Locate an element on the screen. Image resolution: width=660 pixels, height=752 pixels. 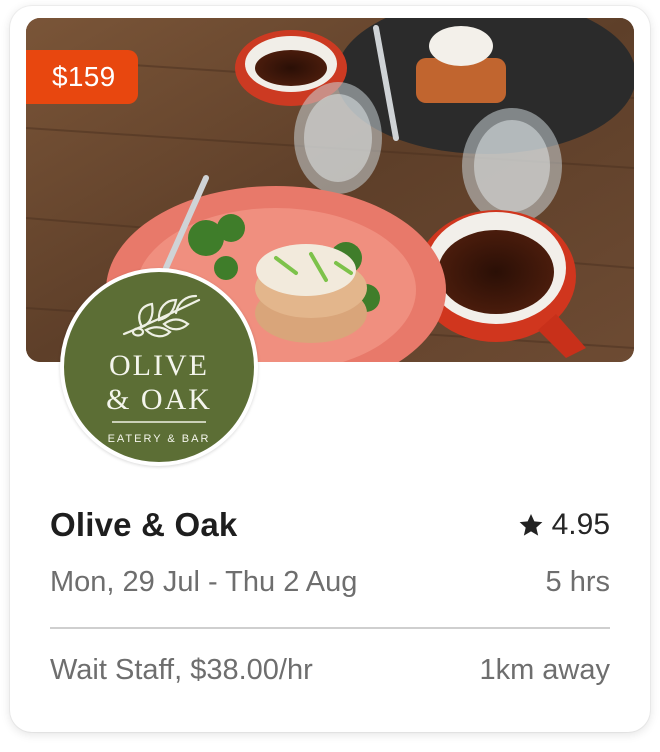
venue-name: Olive & Oak is located at coordinates (144, 524).